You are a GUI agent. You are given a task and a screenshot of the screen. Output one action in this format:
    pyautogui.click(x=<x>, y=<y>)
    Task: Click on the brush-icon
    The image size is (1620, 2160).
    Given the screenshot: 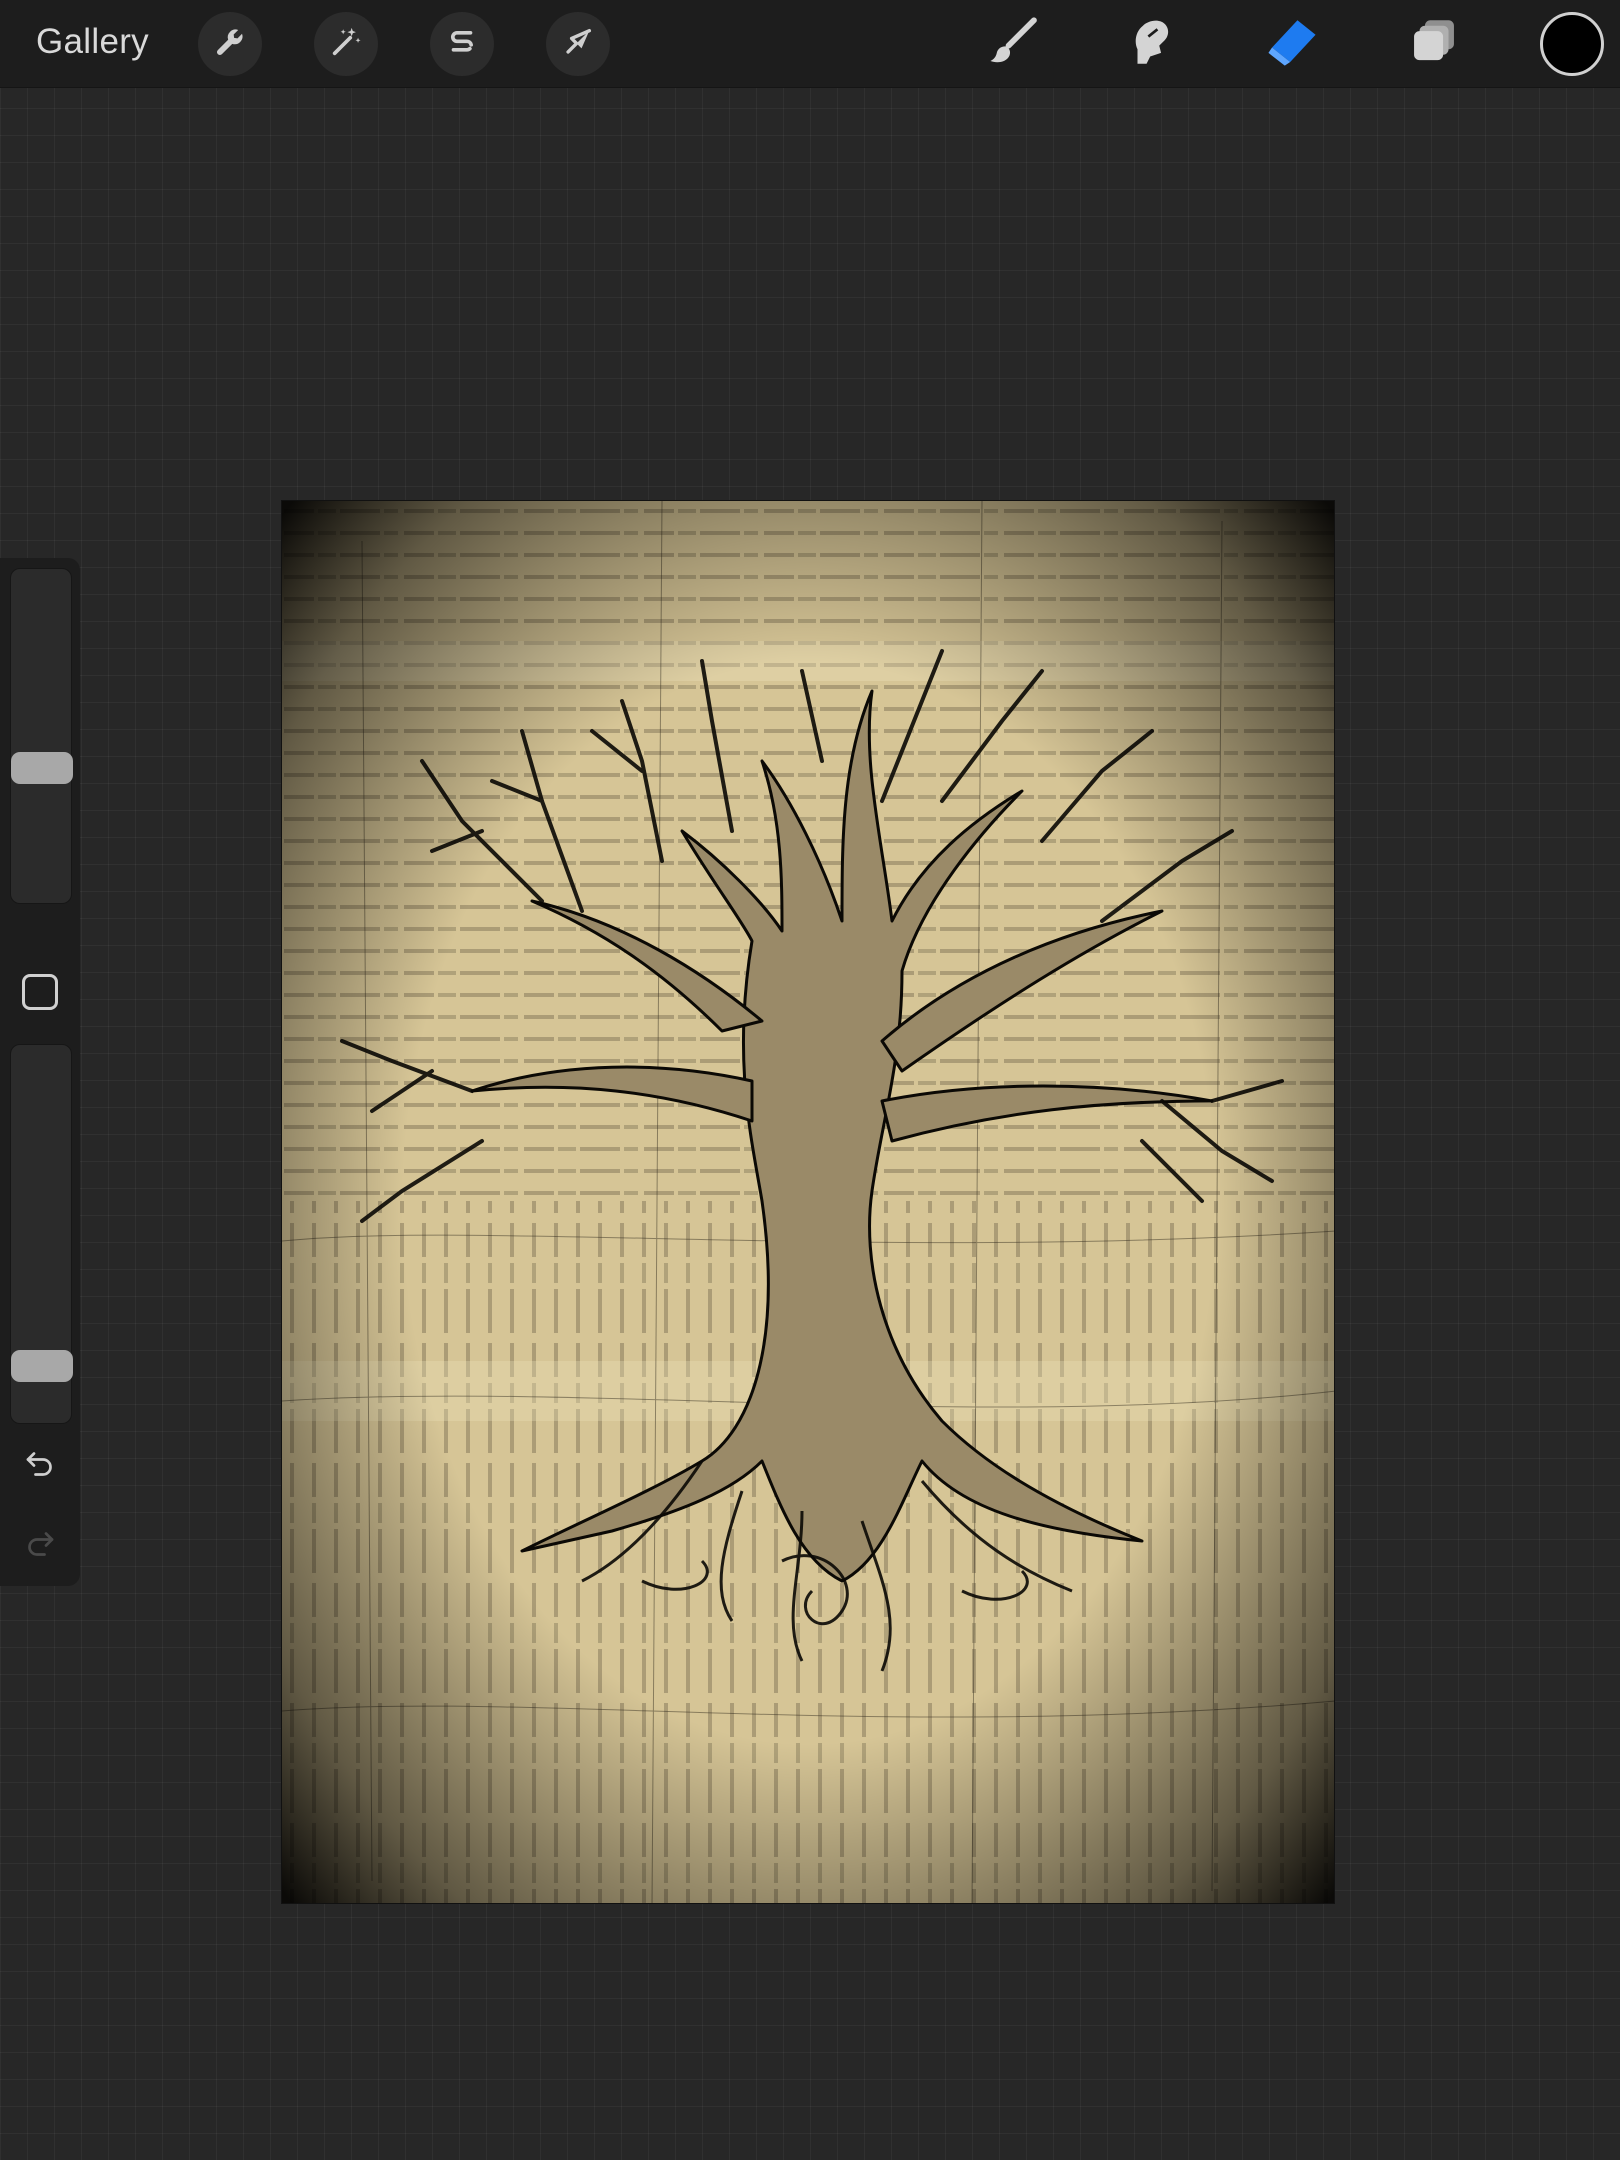 What is the action you would take?
    pyautogui.click(x=1014, y=44)
    